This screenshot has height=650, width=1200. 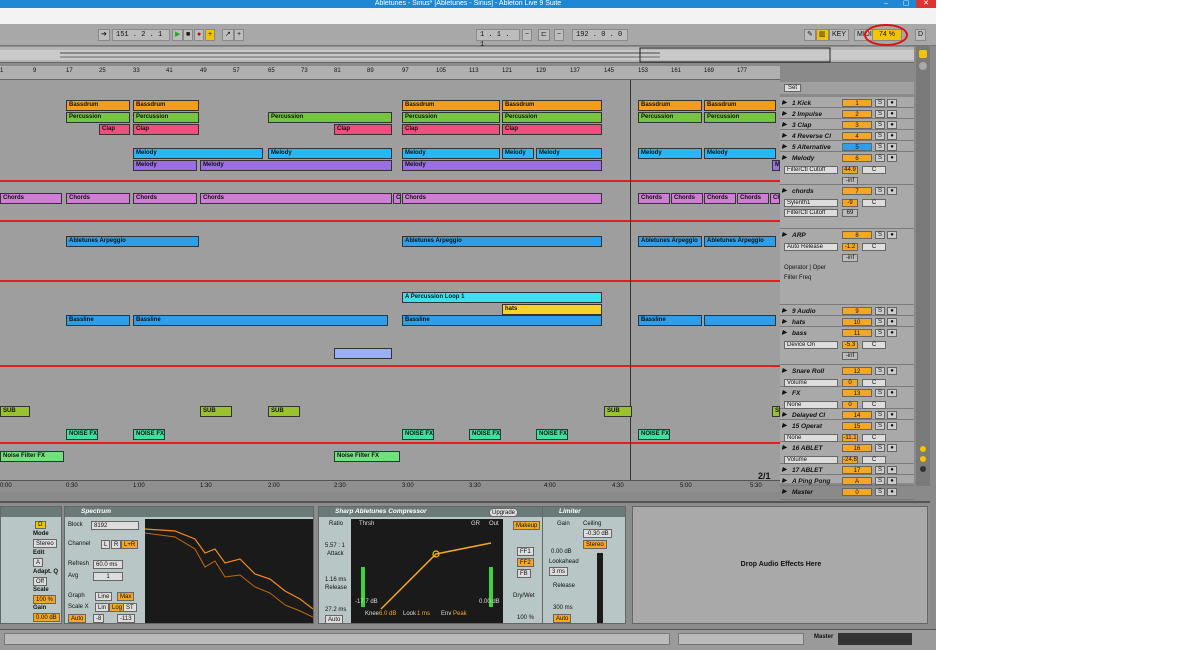 What do you see at coordinates (108, 564) in the screenshot?
I see `refresh-field: 60.0 ms` at bounding box center [108, 564].